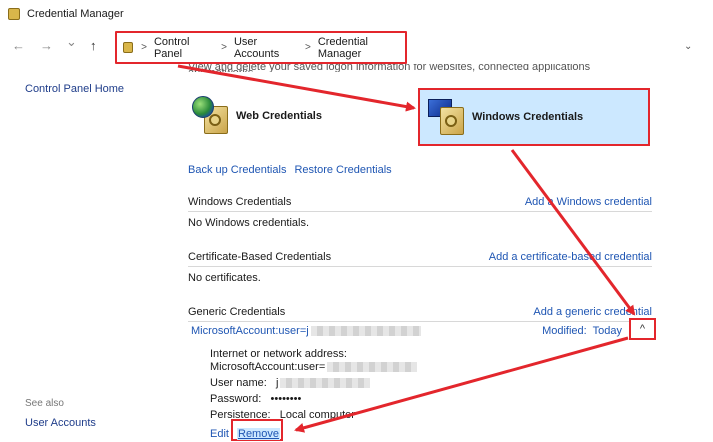 This screenshot has width=713, height=442. What do you see at coordinates (237, 312) in the screenshot?
I see `generic-credentials-heading: Generic Credentials` at bounding box center [237, 312].